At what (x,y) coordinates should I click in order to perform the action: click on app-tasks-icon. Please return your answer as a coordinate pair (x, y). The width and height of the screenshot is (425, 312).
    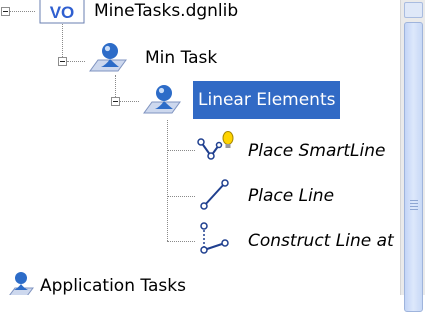
    Looking at the image, I should click on (23, 281).